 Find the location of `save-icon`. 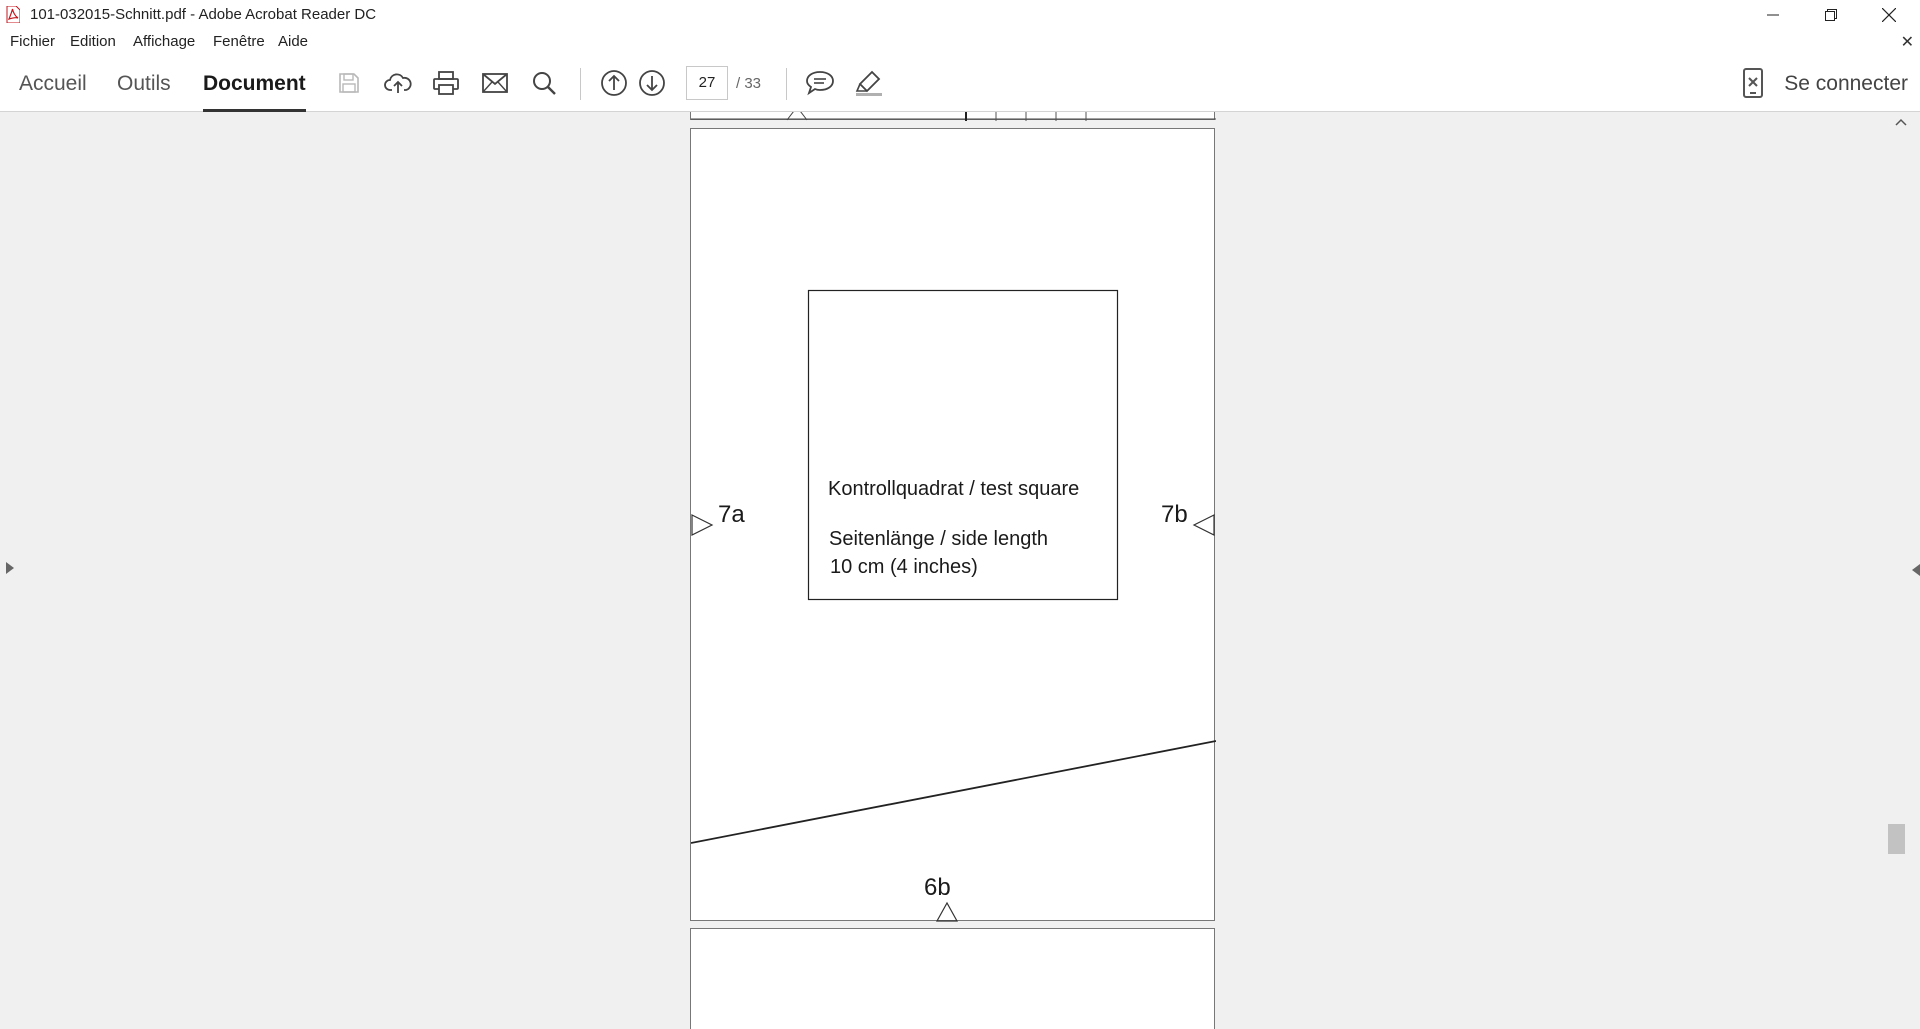

save-icon is located at coordinates (349, 83).